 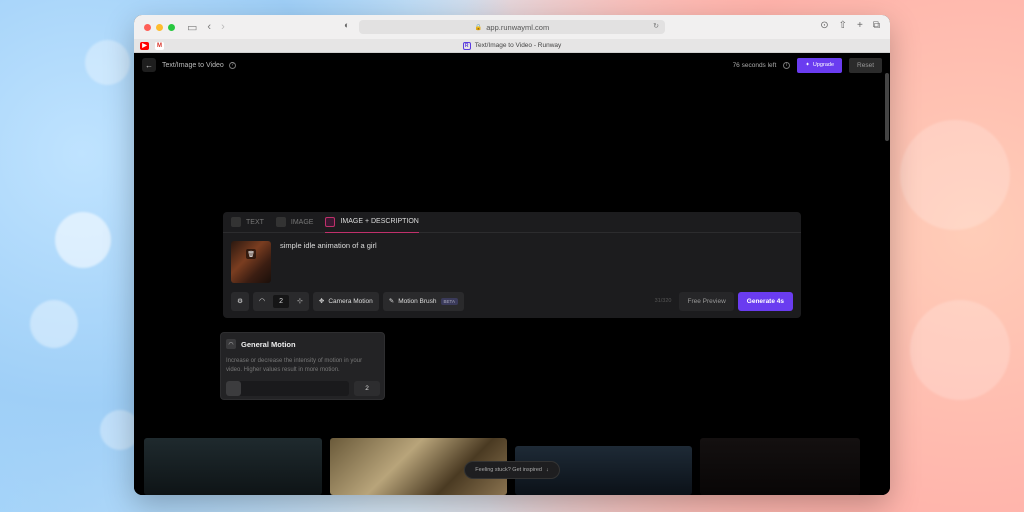 I want to click on browser-titlebar: ▭ ‹ › ◐ 🔒 app.runwayml.com ↻ ⊙ ⇧ + ⧉, so click(x=512, y=27).